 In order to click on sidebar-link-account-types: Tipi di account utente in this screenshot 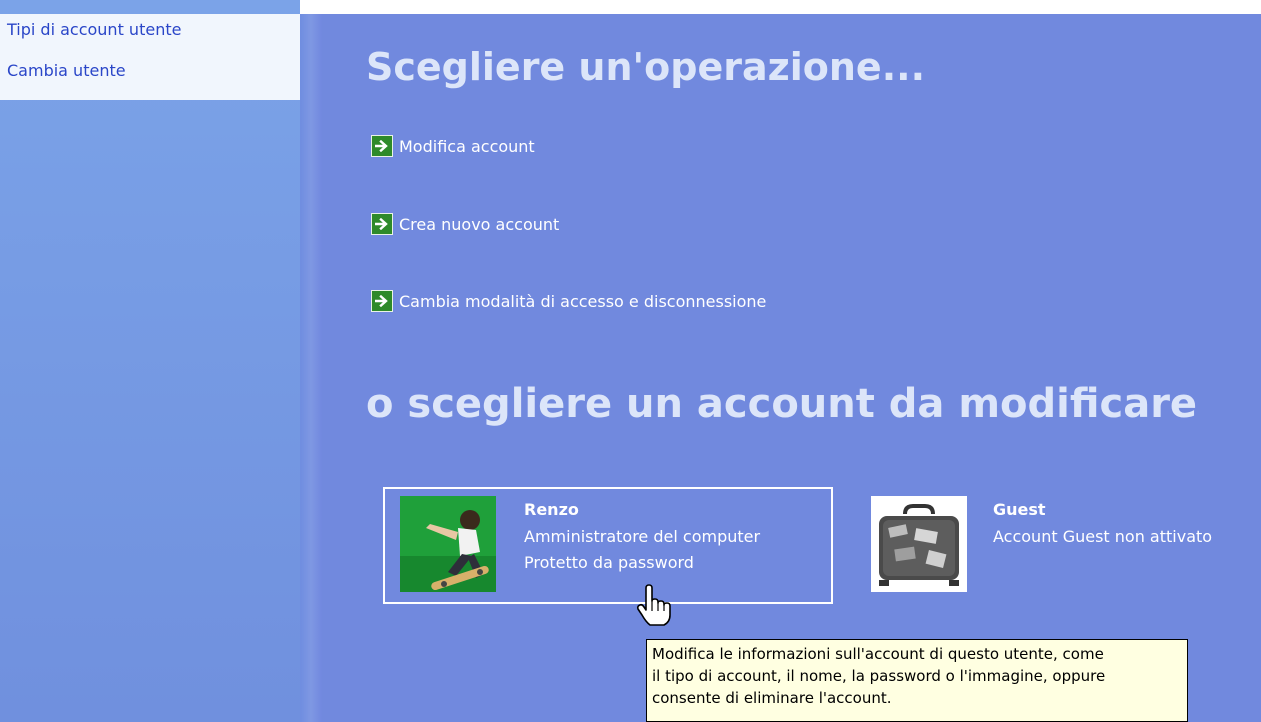, I will do `click(94, 29)`.